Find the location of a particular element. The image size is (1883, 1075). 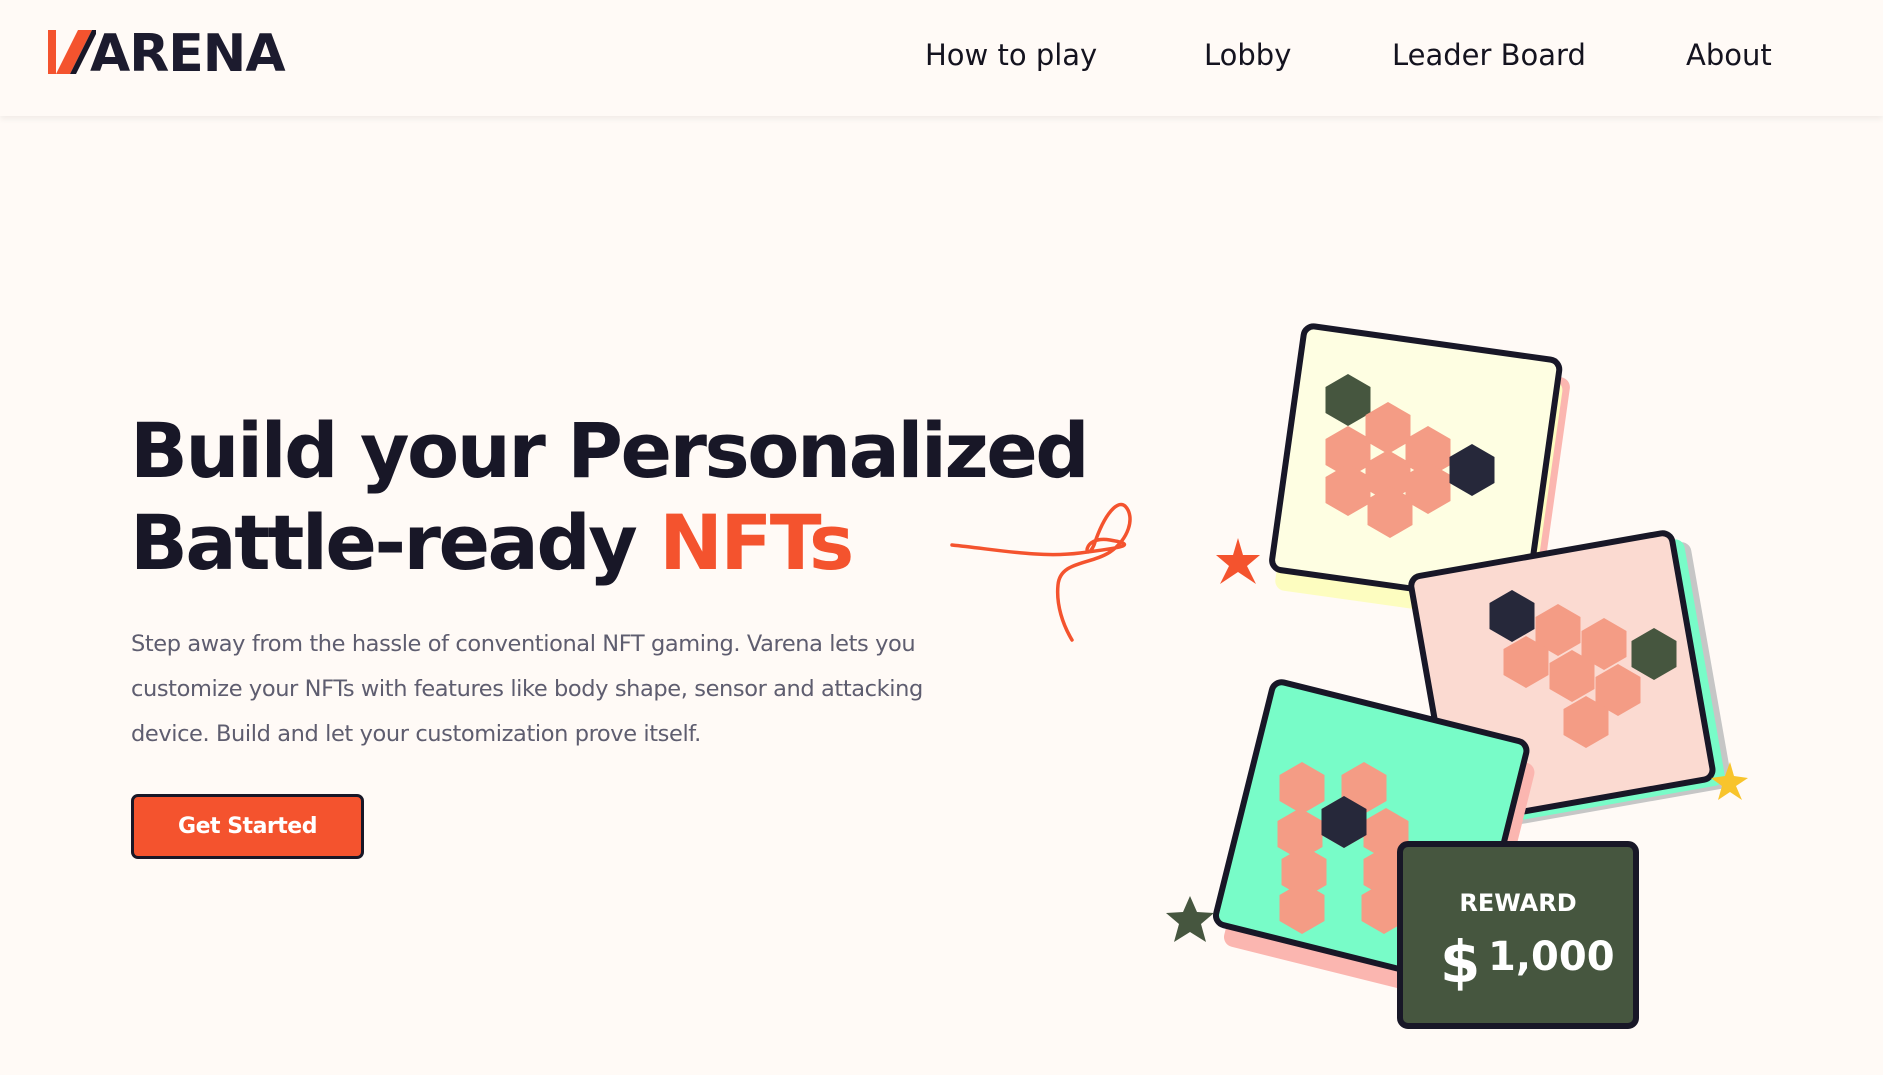

hero-title-accent: NFTs is located at coordinates (756, 542).